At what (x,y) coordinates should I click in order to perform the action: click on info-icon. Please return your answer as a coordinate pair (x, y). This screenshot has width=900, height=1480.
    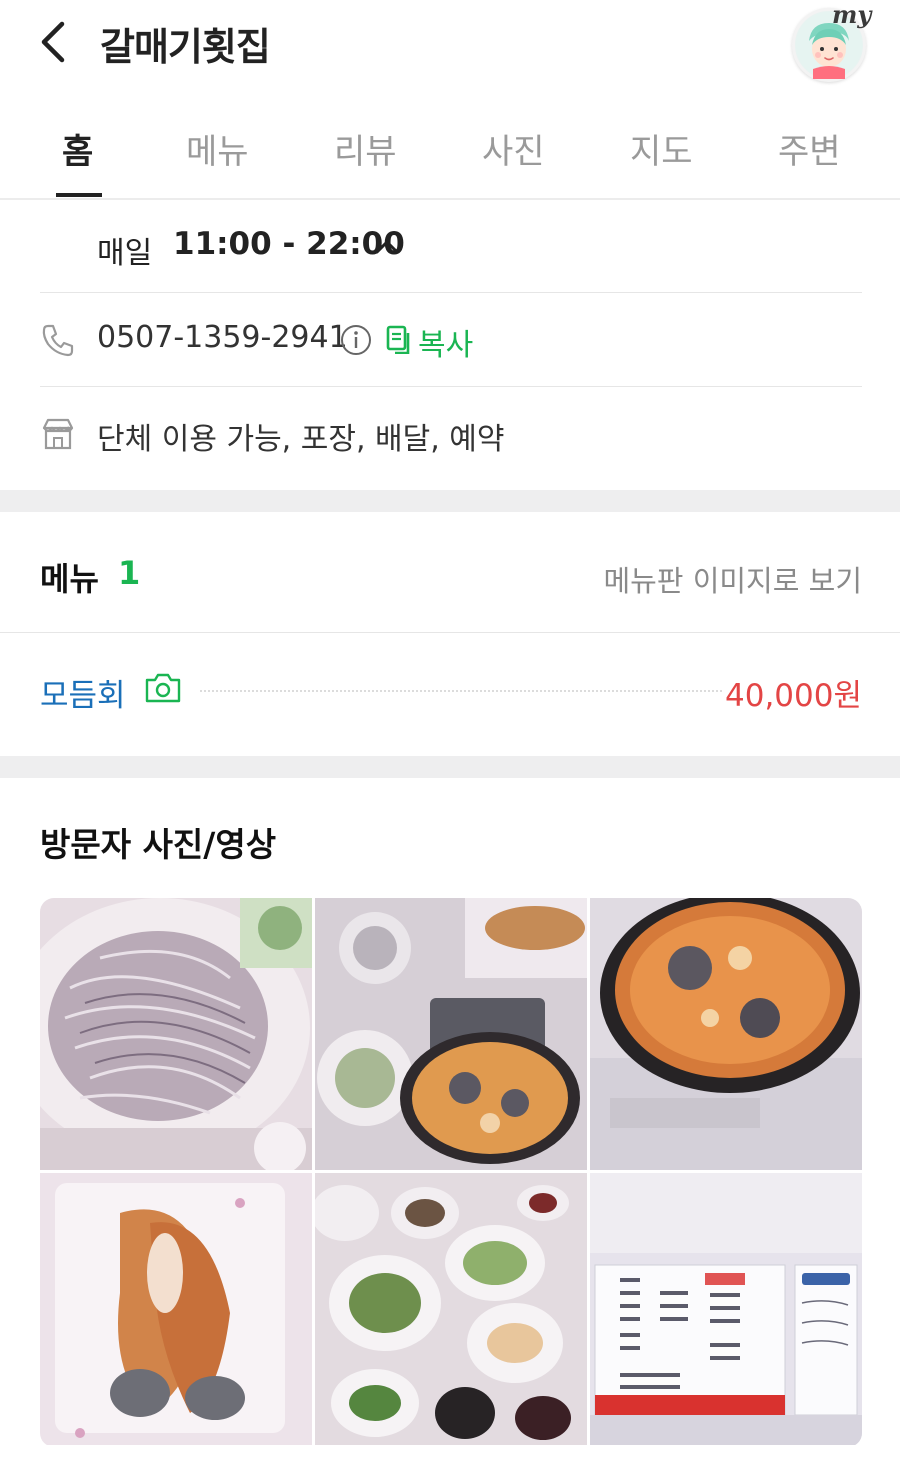
    Looking at the image, I should click on (356, 340).